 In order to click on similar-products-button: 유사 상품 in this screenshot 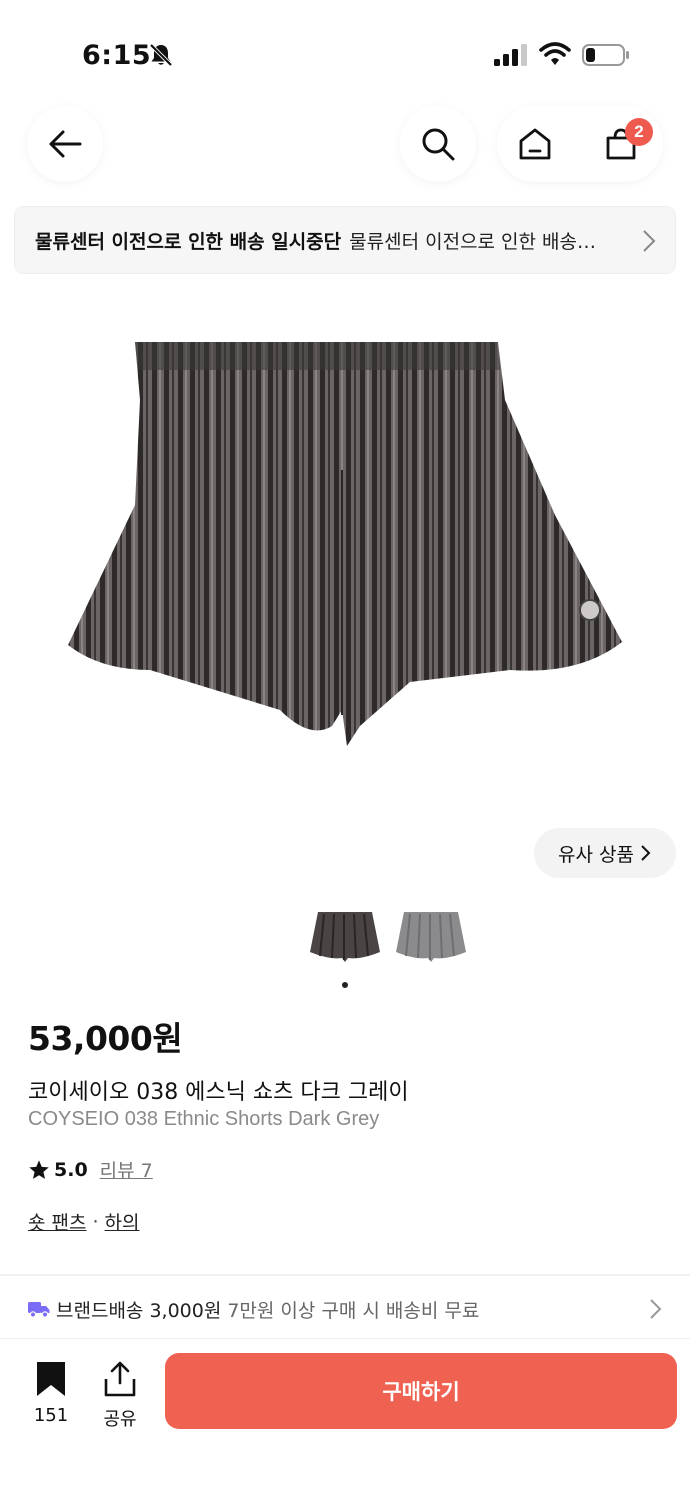, I will do `click(605, 853)`.